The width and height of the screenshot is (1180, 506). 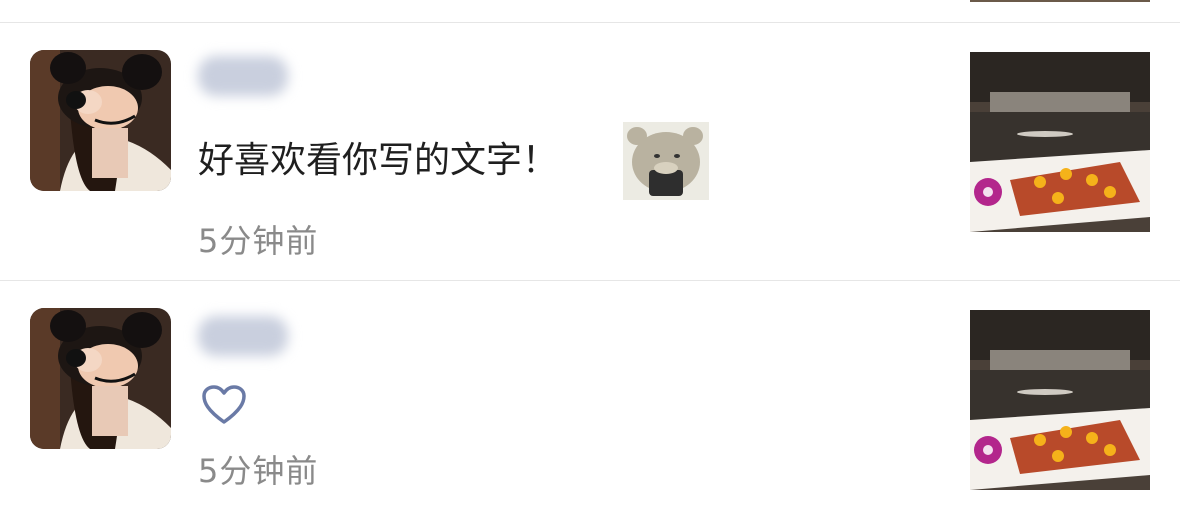 I want to click on comment-text: 好喜欢看你写的文字！, so click(x=378, y=160).